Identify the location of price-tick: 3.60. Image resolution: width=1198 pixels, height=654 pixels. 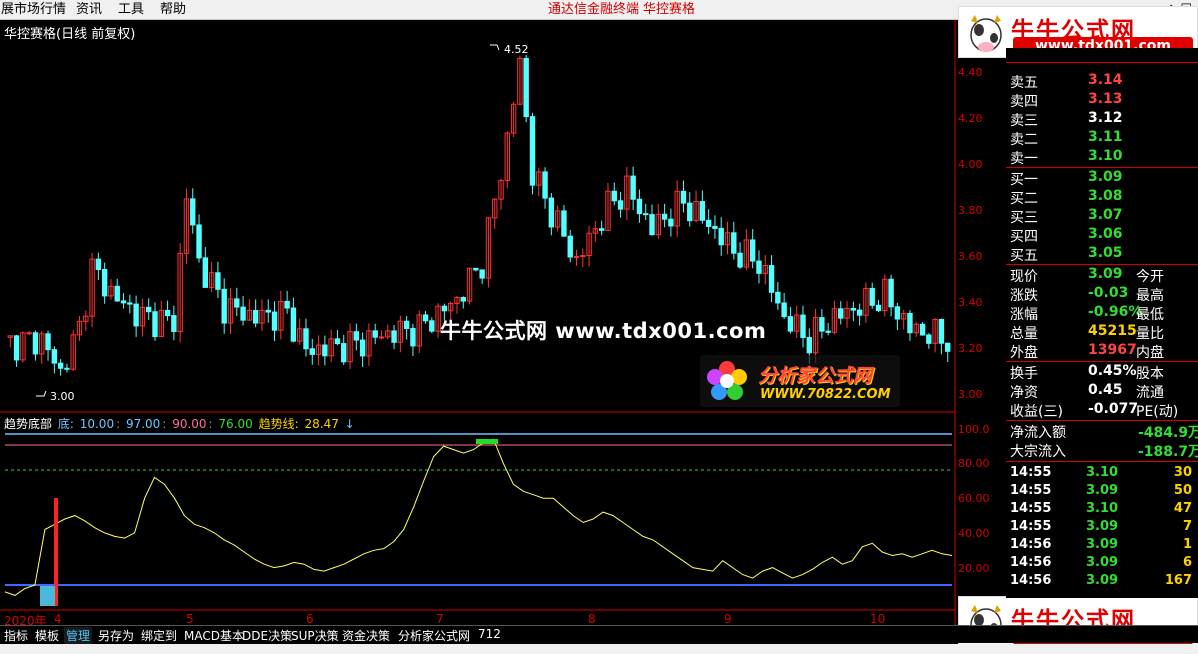
(970, 256).